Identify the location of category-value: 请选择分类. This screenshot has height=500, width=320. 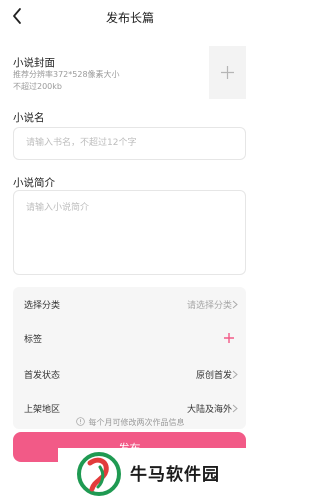
(209, 306).